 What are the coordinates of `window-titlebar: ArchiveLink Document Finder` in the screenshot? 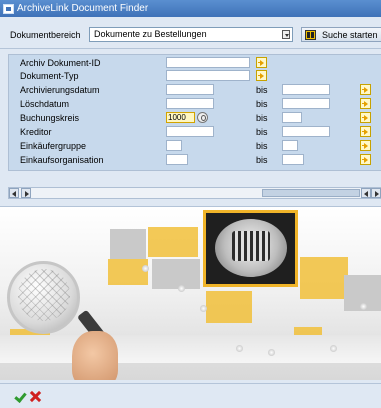 It's located at (190, 8).